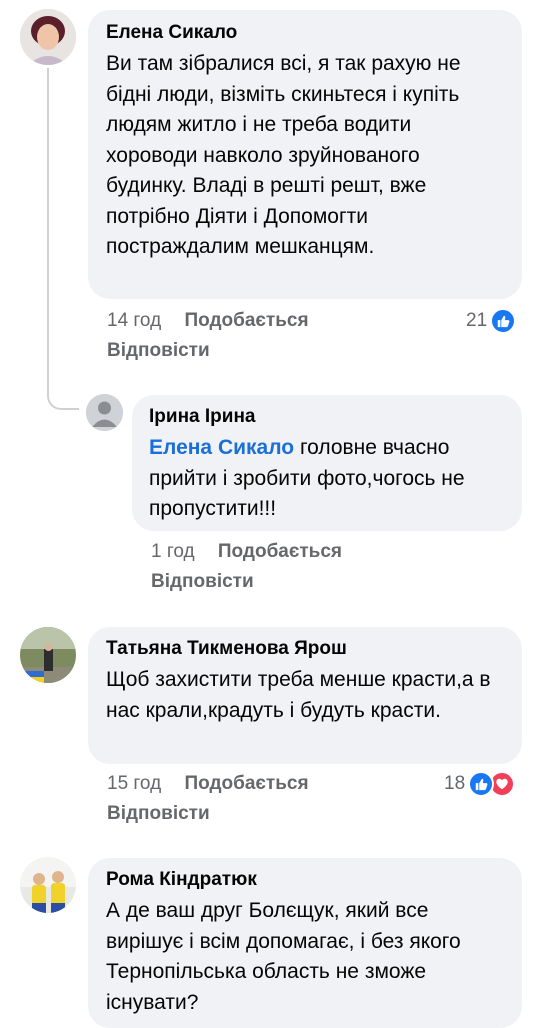  What do you see at coordinates (477, 320) in the screenshot?
I see `reaction-count: 21` at bounding box center [477, 320].